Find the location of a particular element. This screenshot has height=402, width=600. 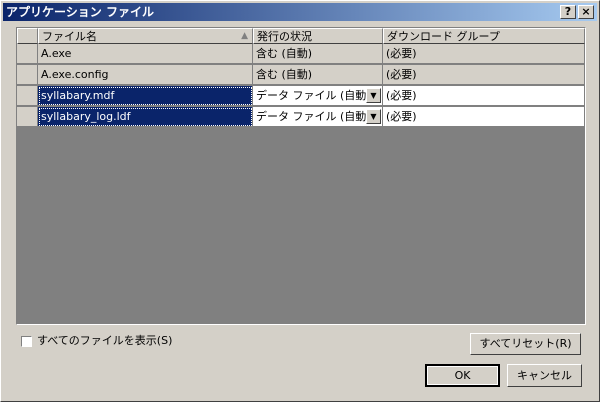

window-title: アプリケーション ファイル is located at coordinates (80, 12).